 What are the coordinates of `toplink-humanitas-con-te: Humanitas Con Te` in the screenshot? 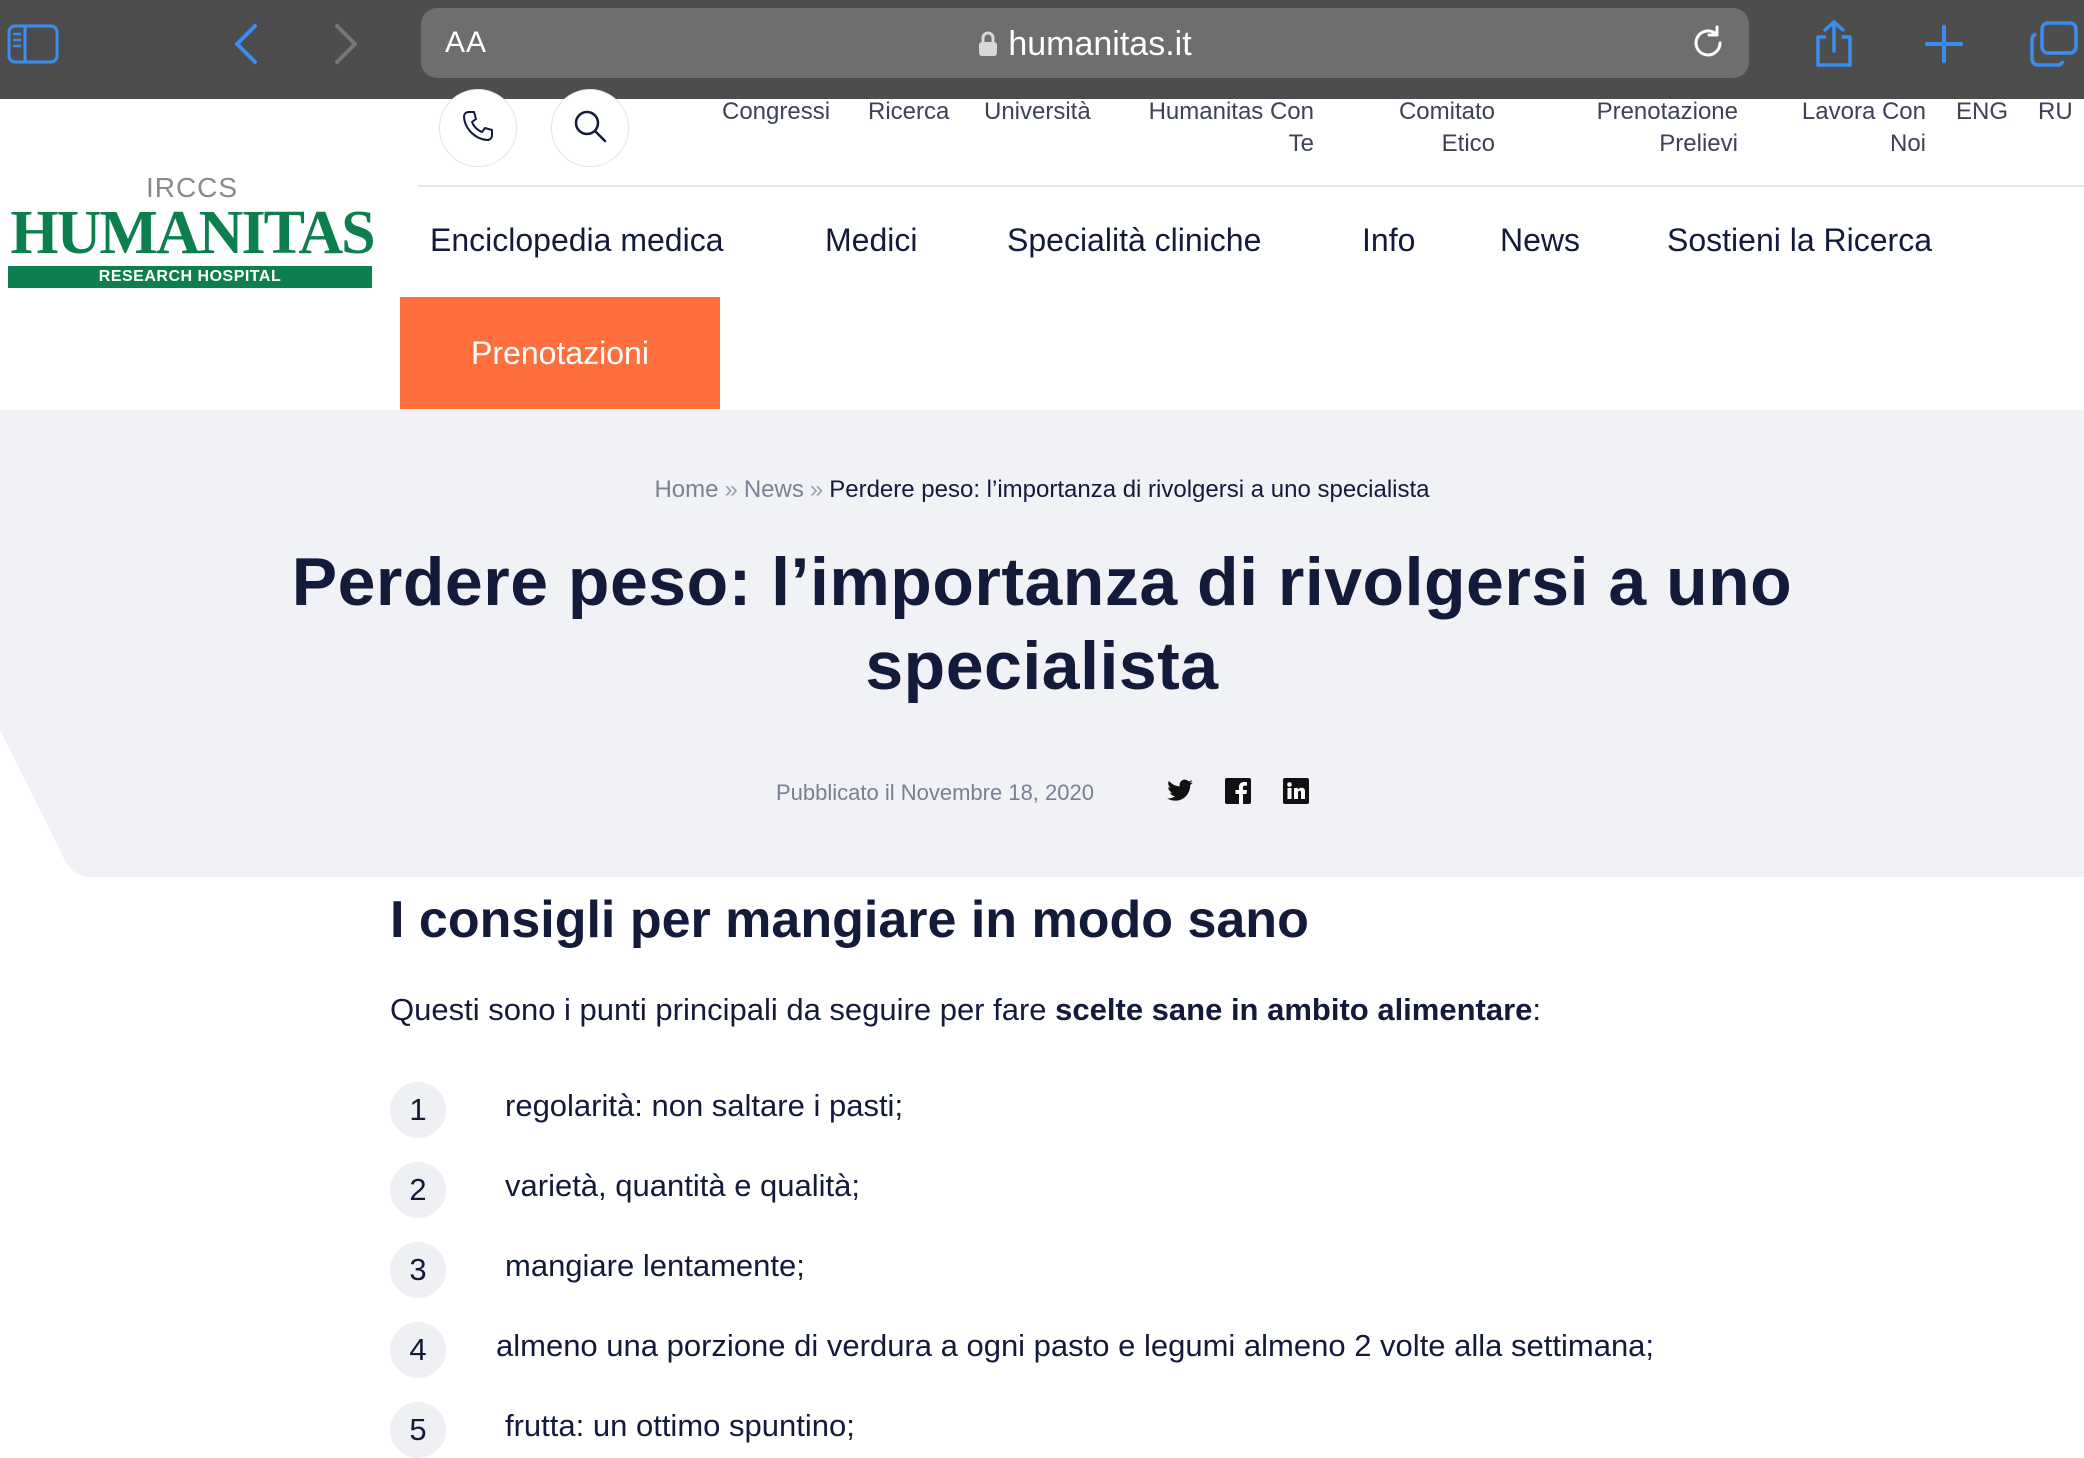 It's located at (1224, 128).